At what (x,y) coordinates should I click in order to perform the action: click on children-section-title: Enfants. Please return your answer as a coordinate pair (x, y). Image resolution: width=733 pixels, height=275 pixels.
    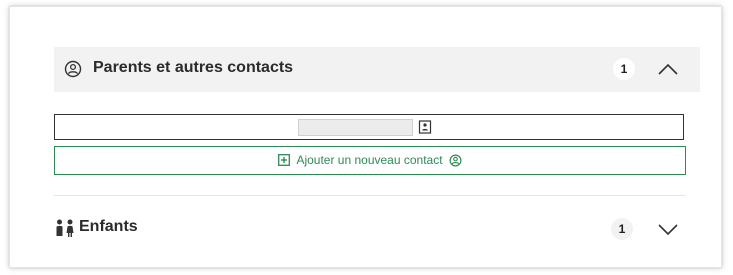
    Looking at the image, I should click on (108, 226).